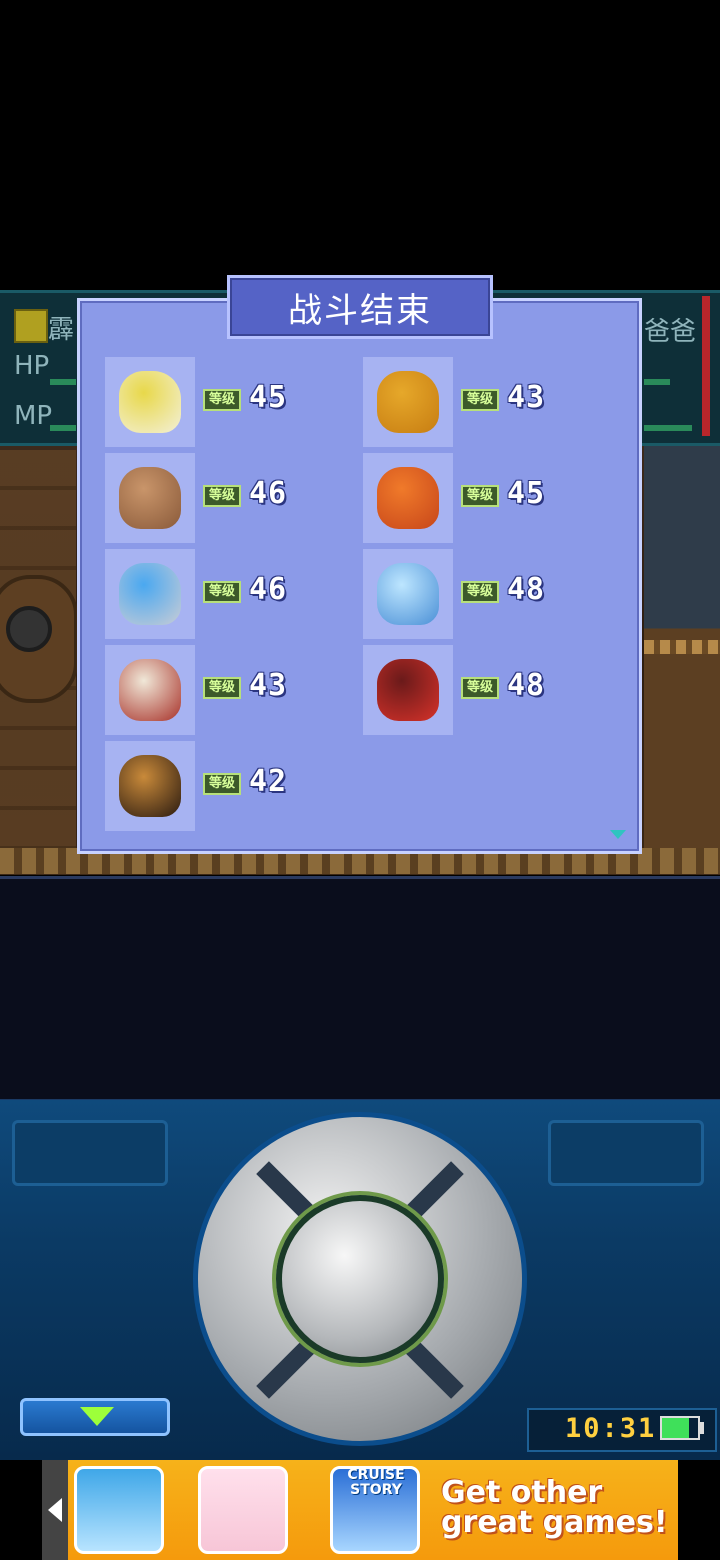 The image size is (720, 1560). Describe the element at coordinates (61, 330) in the screenshot. I see `character-name-left: 霹` at that location.